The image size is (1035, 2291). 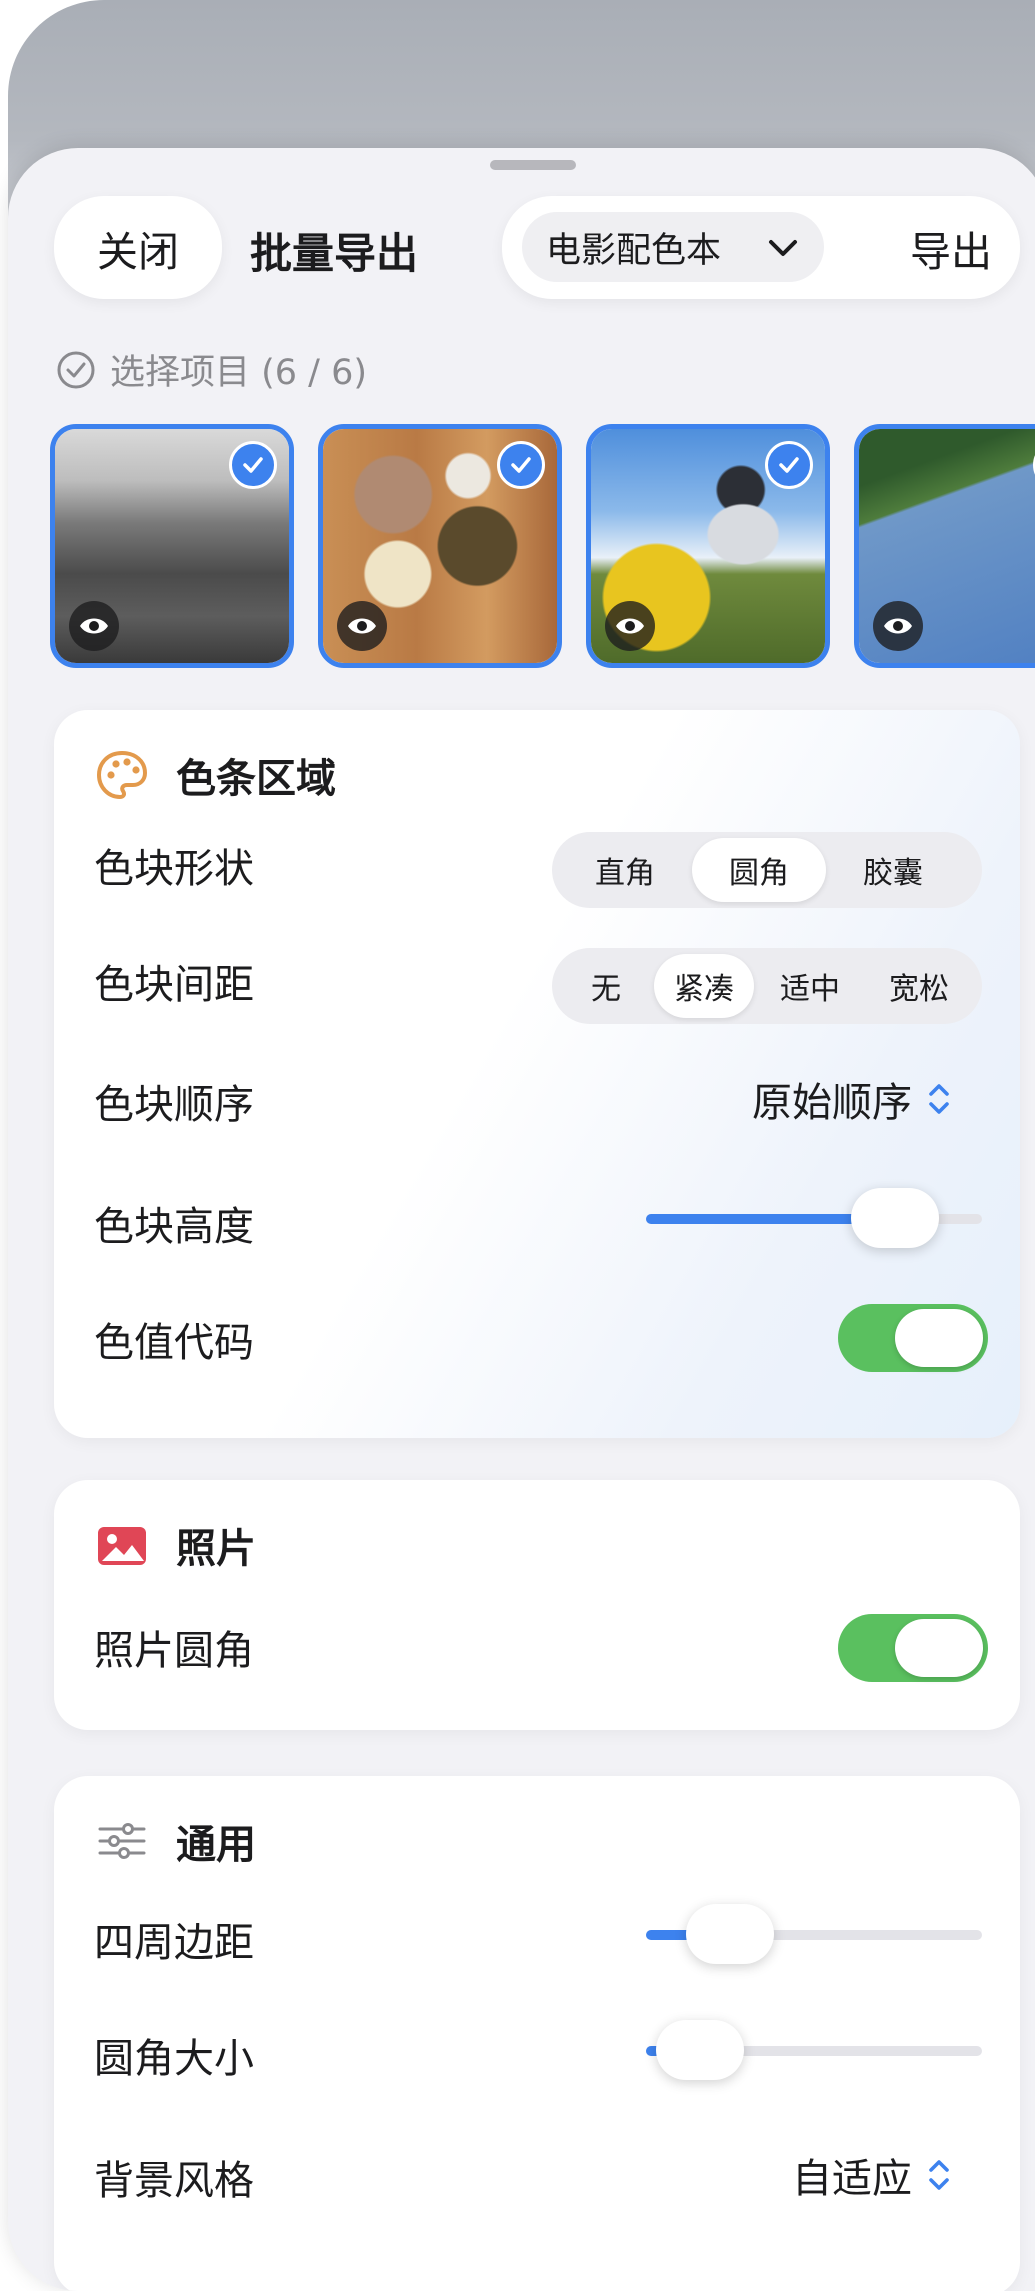 What do you see at coordinates (122, 775) in the screenshot?
I see `palette-icon` at bounding box center [122, 775].